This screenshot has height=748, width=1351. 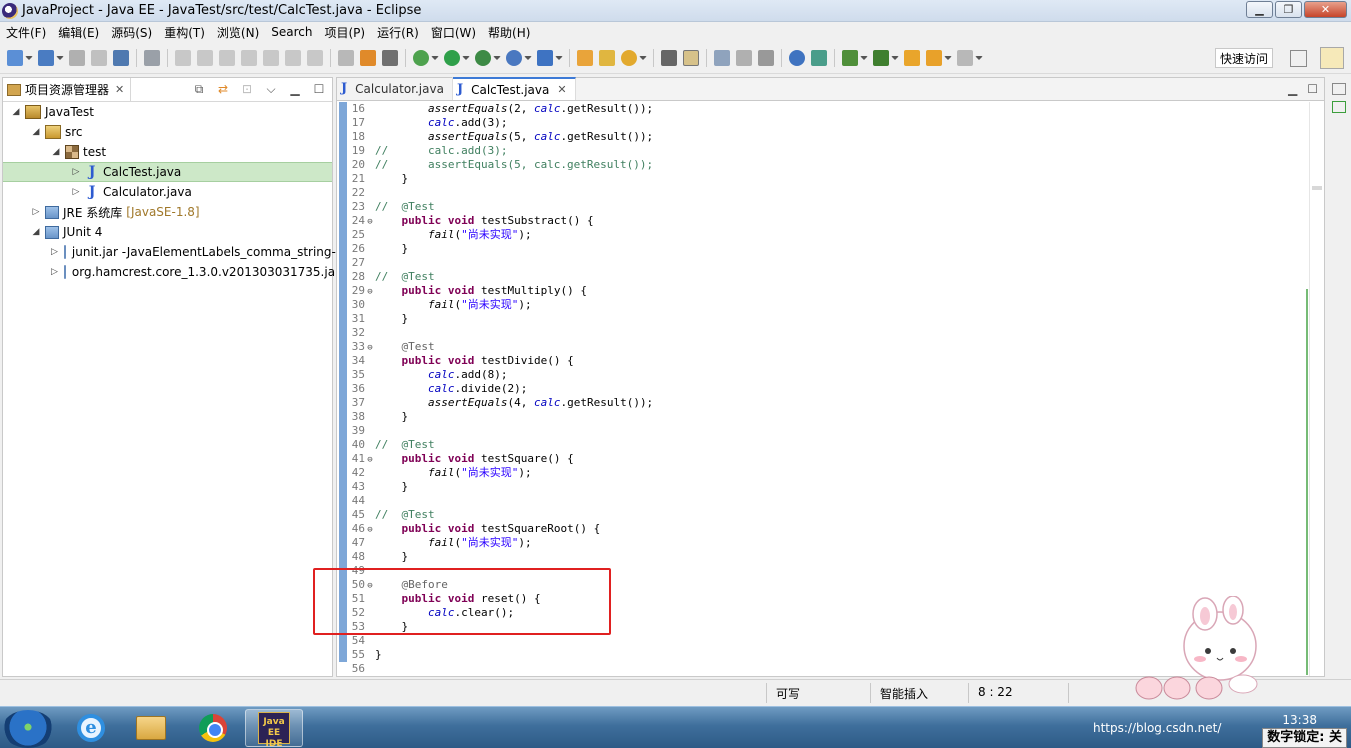 What do you see at coordinates (1325, 9) in the screenshot?
I see `close-button: ✕` at bounding box center [1325, 9].